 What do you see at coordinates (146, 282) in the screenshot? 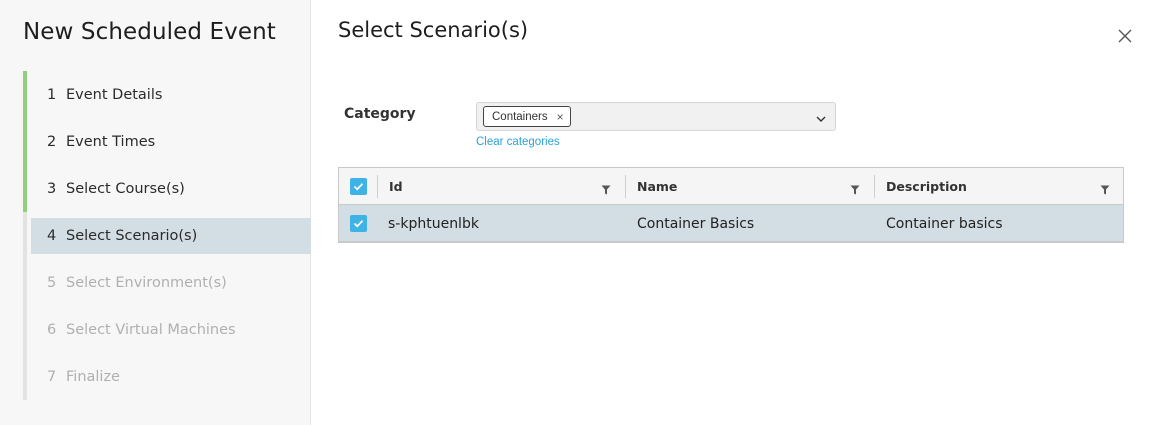
I see `step-label: Select Environment(s)` at bounding box center [146, 282].